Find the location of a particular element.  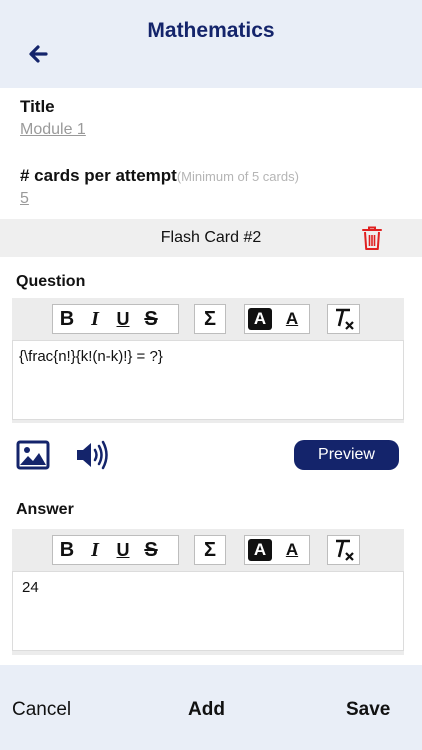

cards-per-attempt-input: 5 is located at coordinates (24, 199).